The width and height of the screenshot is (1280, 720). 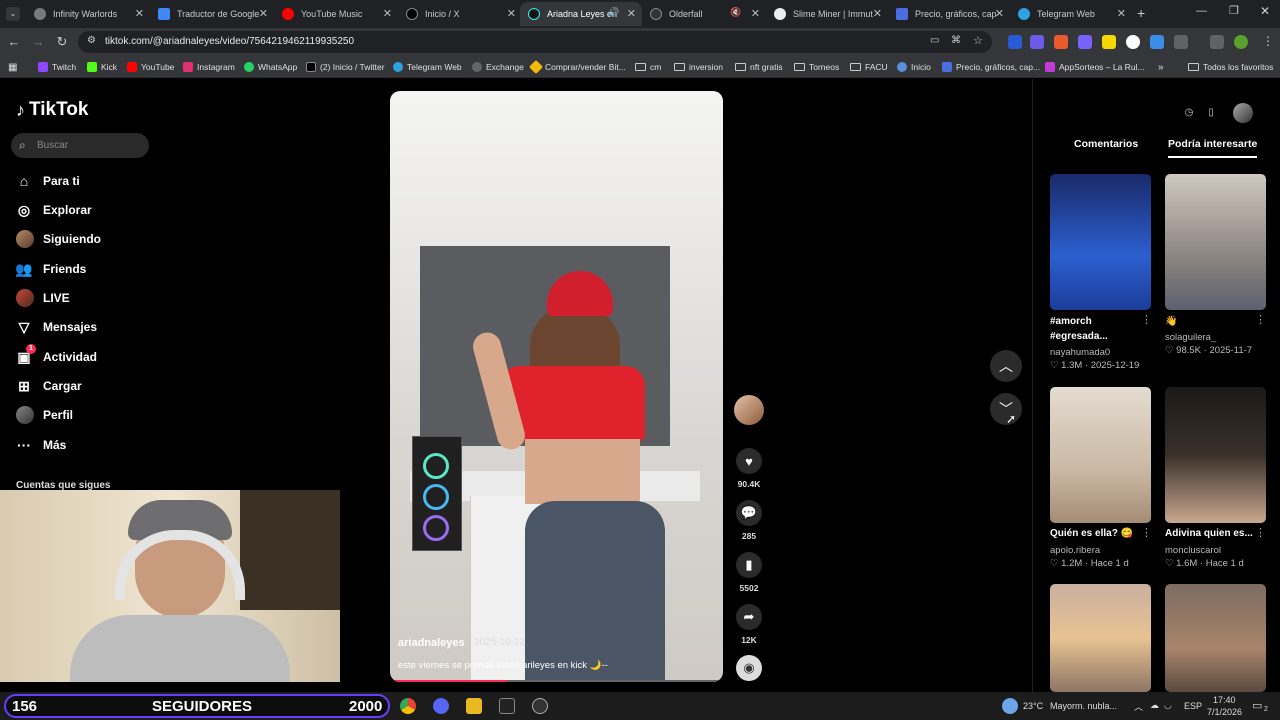 I want to click on nav-mas: ··· Más, so click(x=41, y=445).